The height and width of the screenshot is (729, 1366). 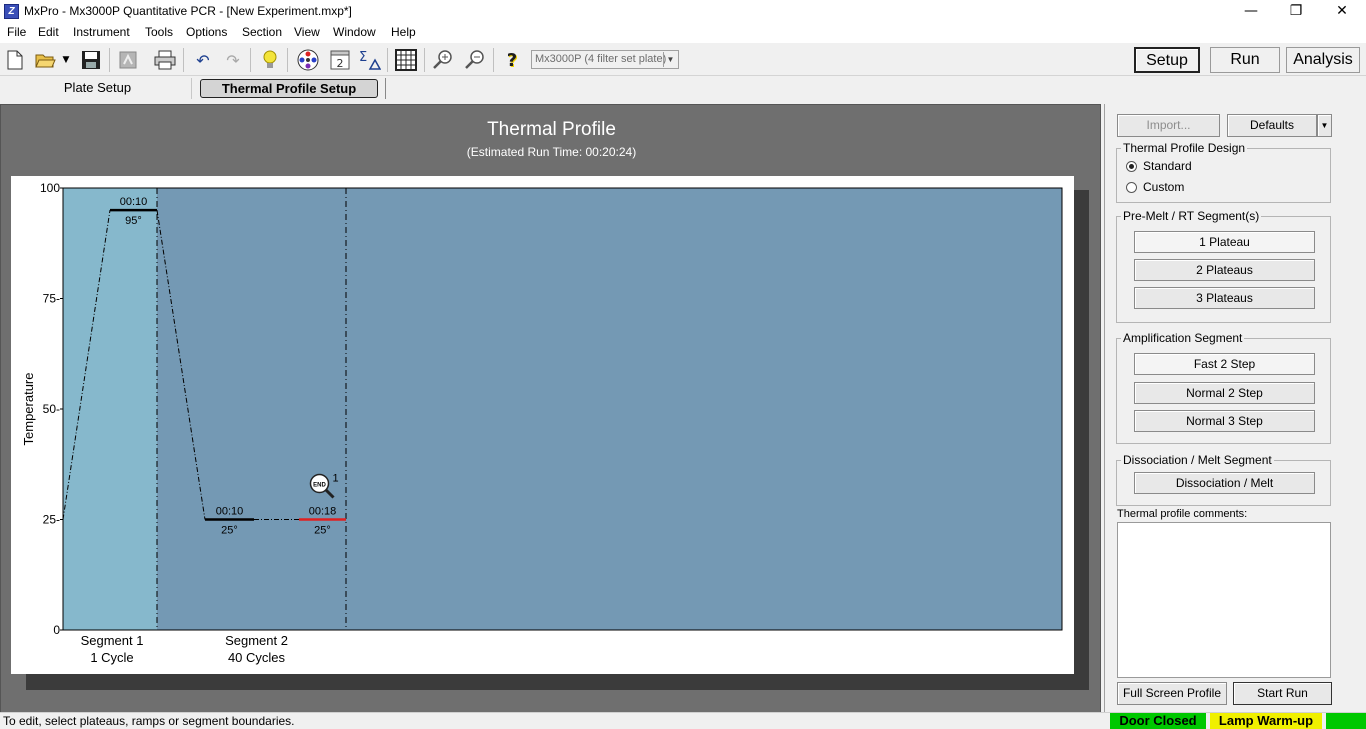 I want to click on menu-view: View, so click(x=307, y=32).